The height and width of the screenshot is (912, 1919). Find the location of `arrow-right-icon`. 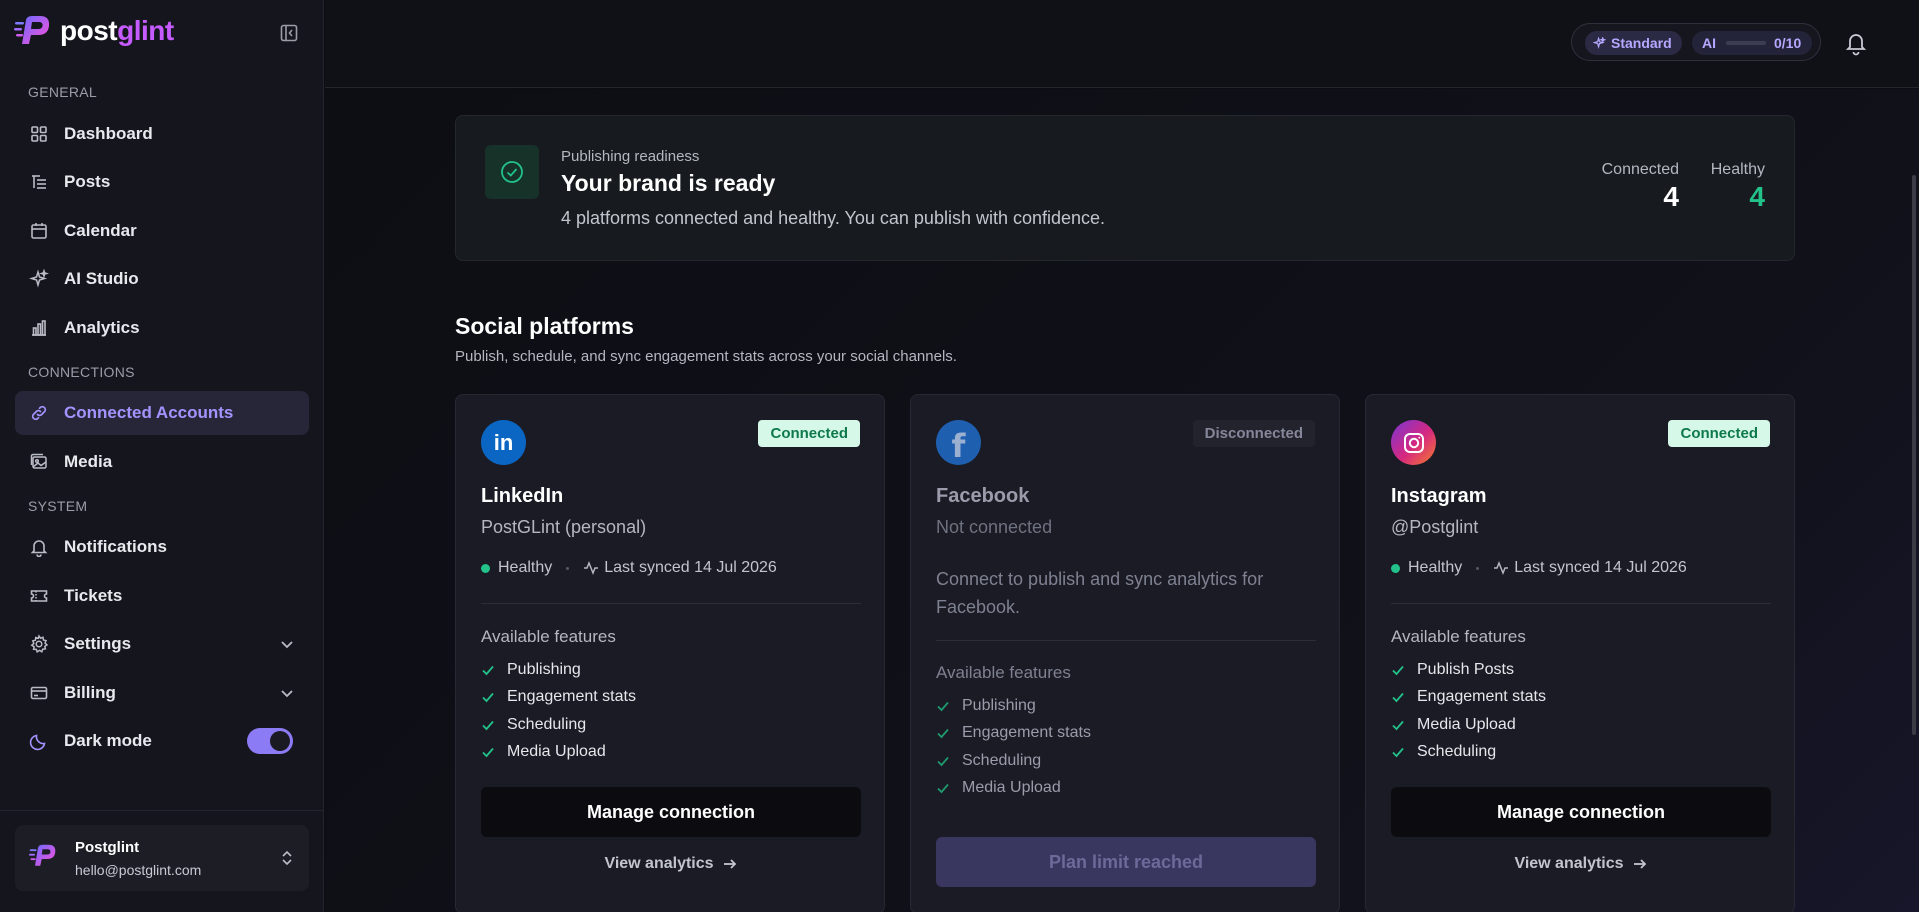

arrow-right-icon is located at coordinates (729, 864).